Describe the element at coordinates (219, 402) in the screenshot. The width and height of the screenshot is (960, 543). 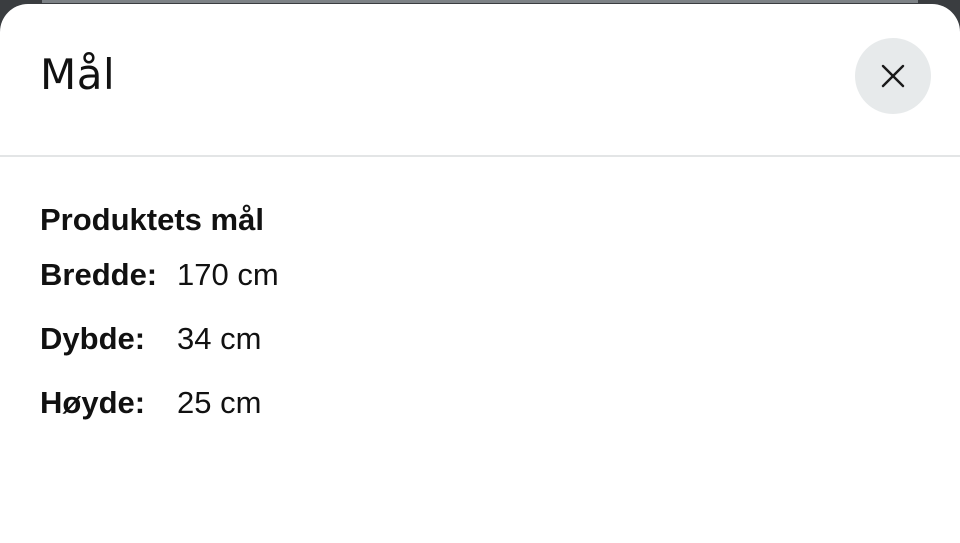
I see `dimension-value: 25 cm` at that location.